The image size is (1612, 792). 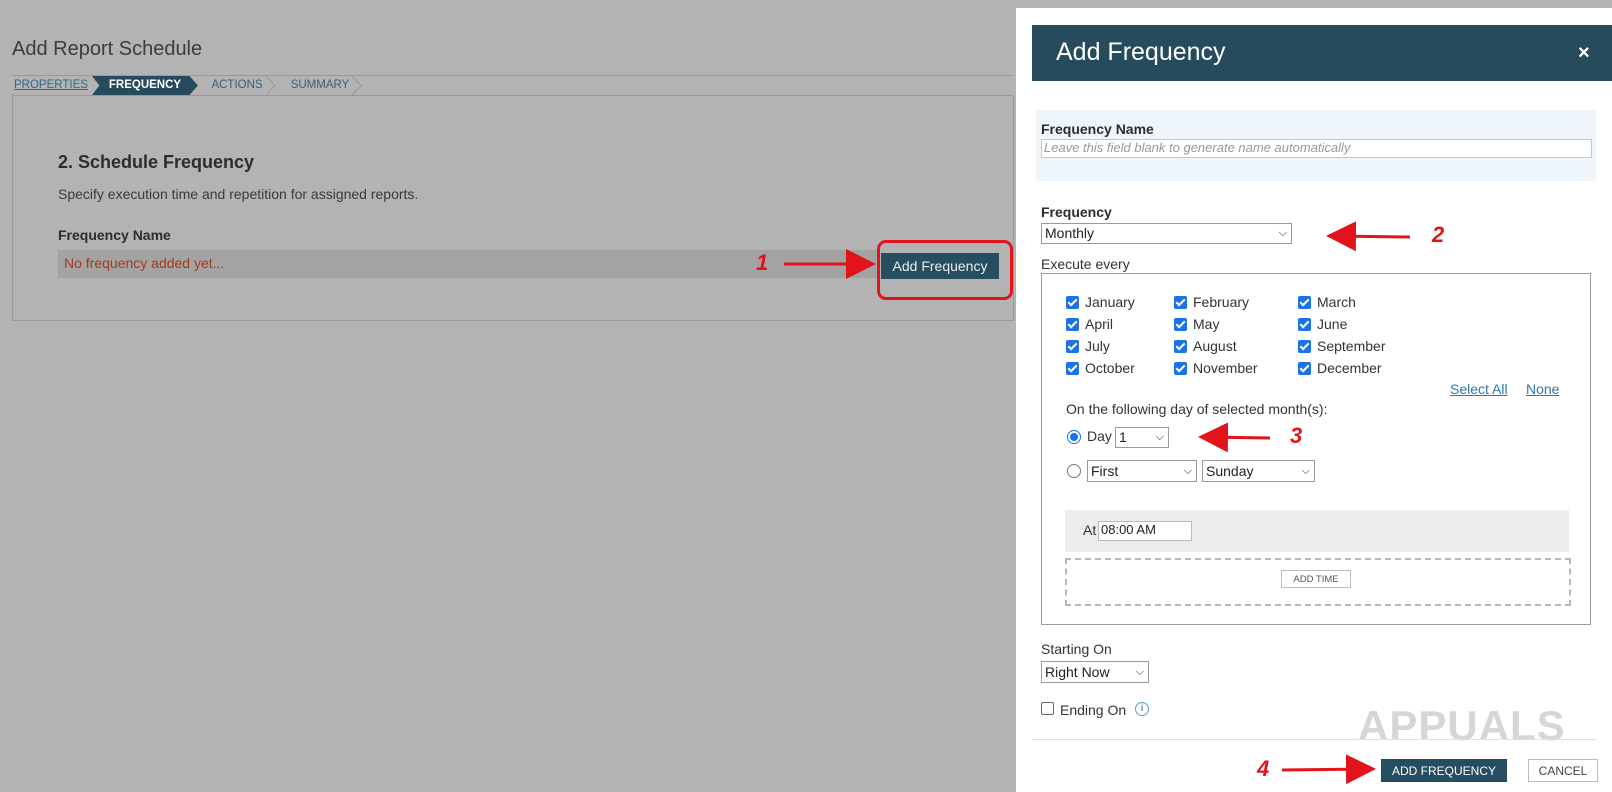 What do you see at coordinates (762, 262) in the screenshot?
I see `annotation-number-1: 1` at bounding box center [762, 262].